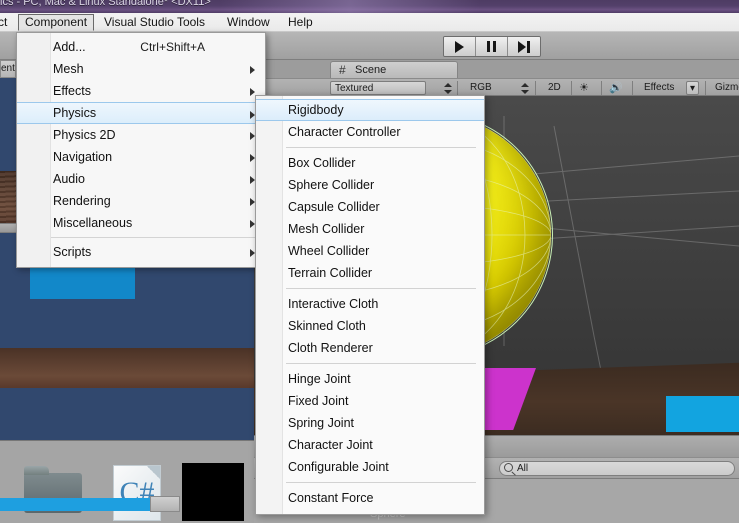  I want to click on menu-divider, so click(155, 237).